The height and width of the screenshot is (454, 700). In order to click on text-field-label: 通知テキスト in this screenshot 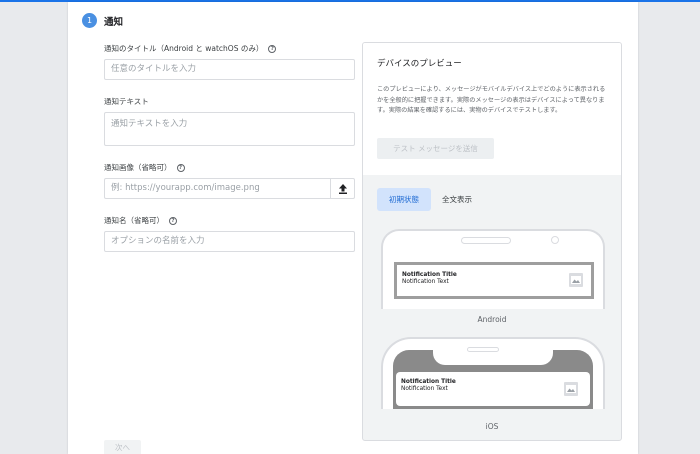, I will do `click(126, 101)`.